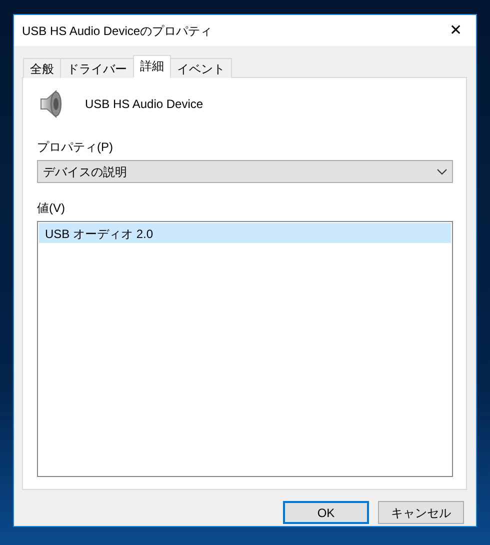 The height and width of the screenshot is (545, 490). I want to click on device-name: USB HS Audio Device, so click(144, 104).